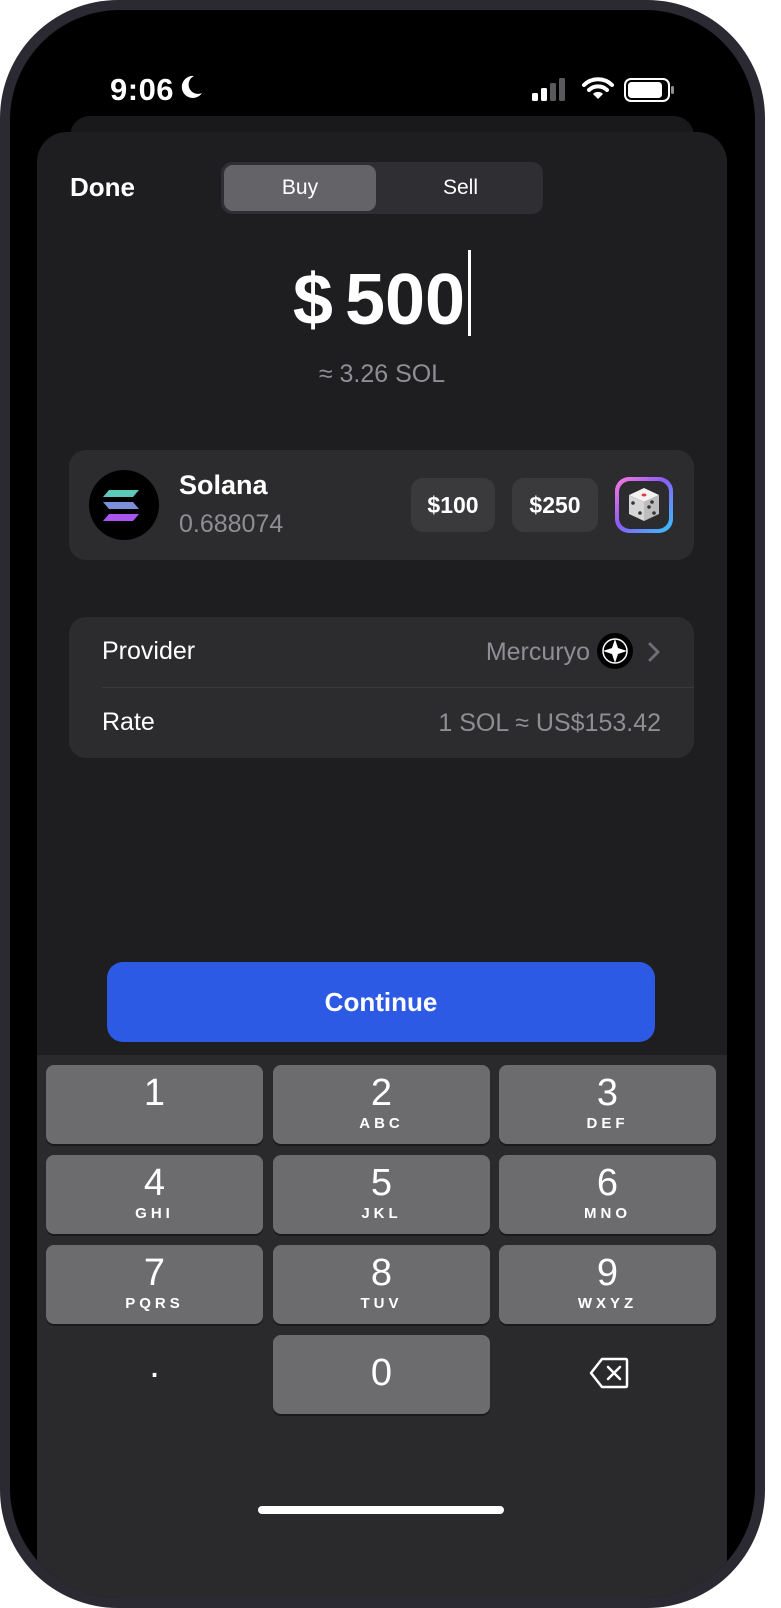 The height and width of the screenshot is (1608, 781). I want to click on key-digit: 0, so click(381, 1373).